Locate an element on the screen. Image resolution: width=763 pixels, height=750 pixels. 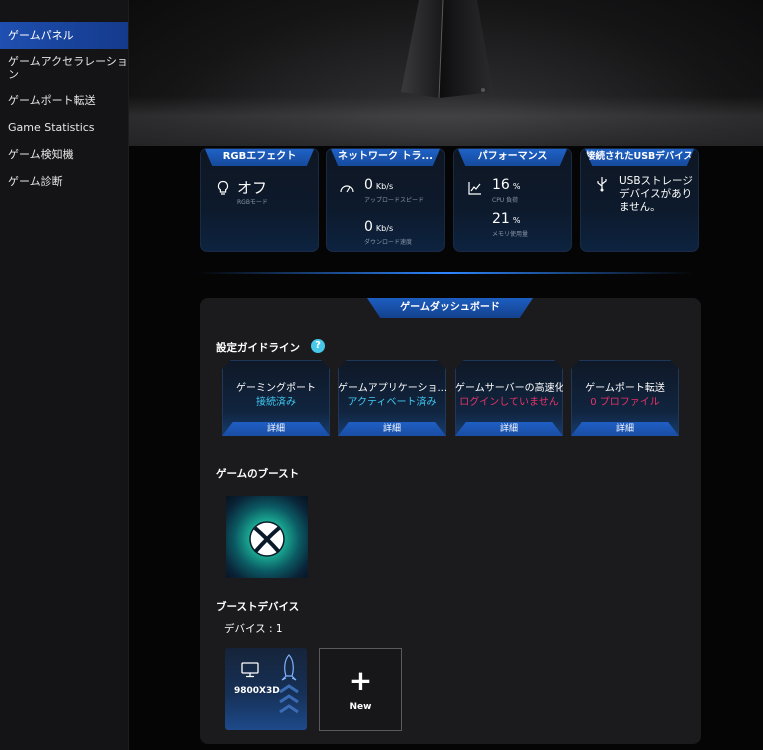
cpu-load-value: 16% is located at coordinates (506, 185).